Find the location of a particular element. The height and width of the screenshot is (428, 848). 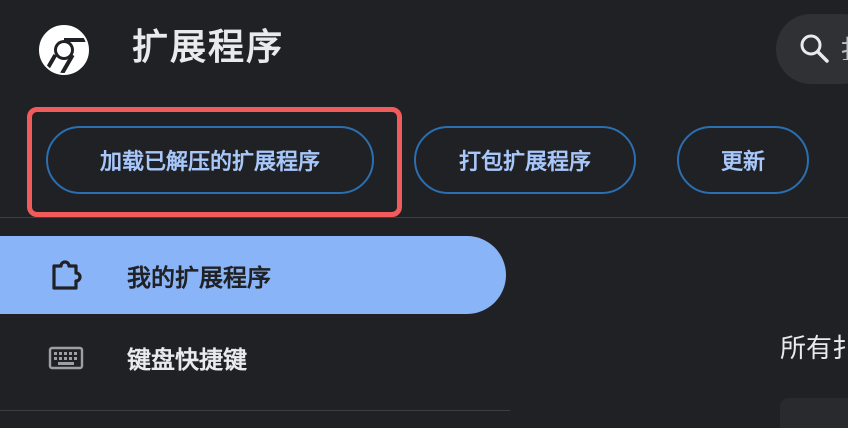

sidebar-item-label: 我的扩展程序 is located at coordinates (199, 277).